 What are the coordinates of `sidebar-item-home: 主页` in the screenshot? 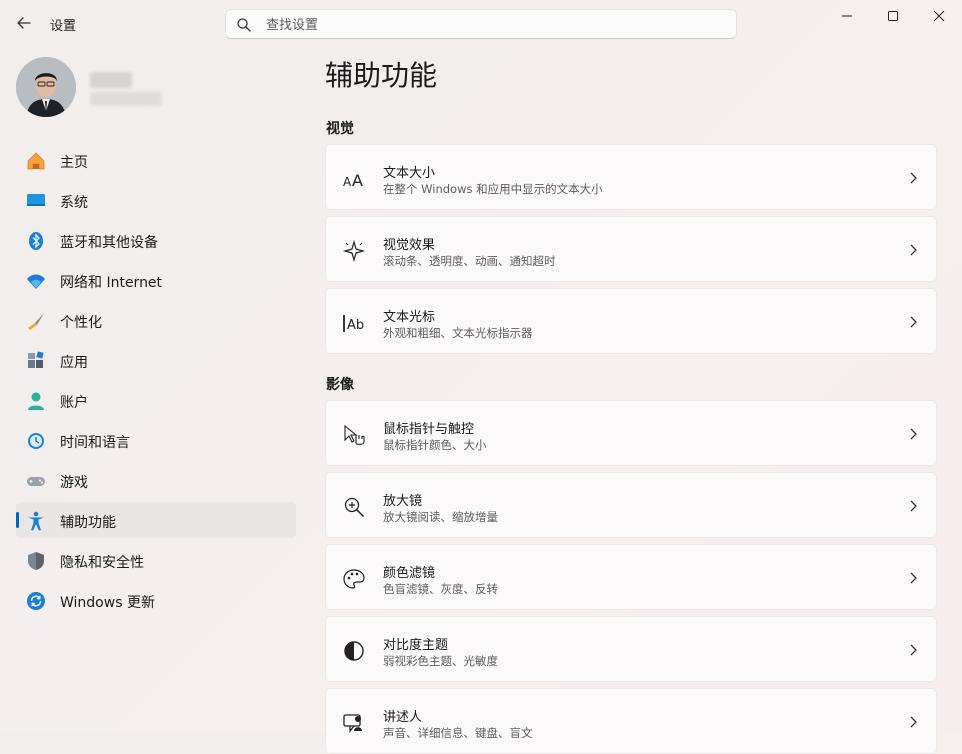 It's located at (156, 160).